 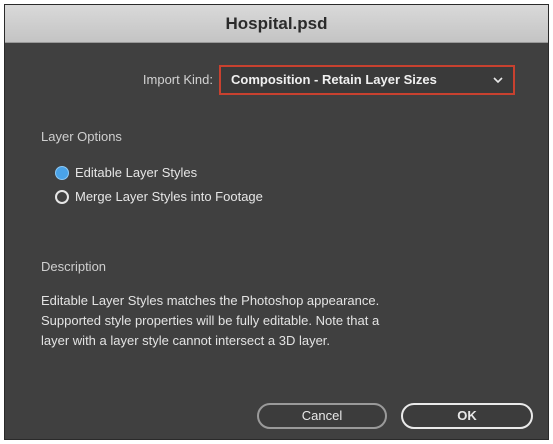 What do you see at coordinates (136, 172) in the screenshot?
I see `radio-label: Editable Layer Styles` at bounding box center [136, 172].